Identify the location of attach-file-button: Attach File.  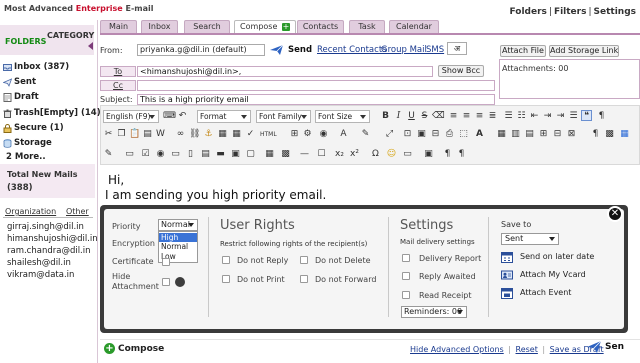
(523, 51).